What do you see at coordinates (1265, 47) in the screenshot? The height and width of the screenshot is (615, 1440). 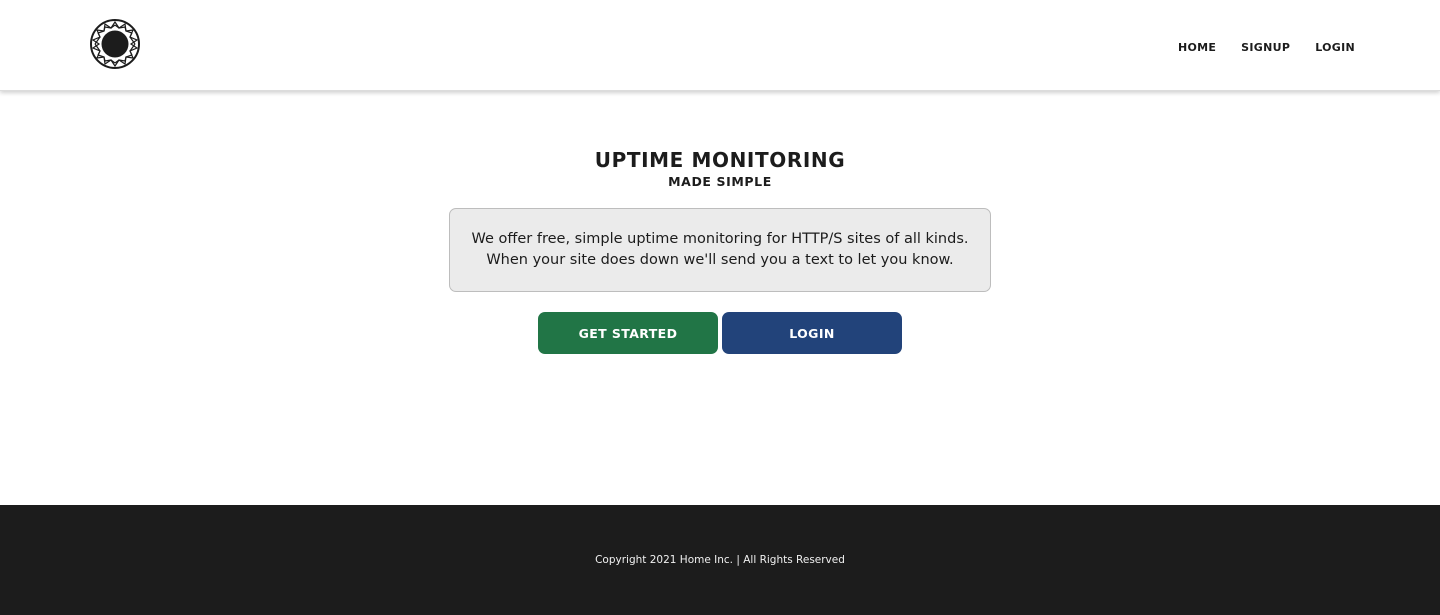 I see `nav-signup-link: SIGNUP` at bounding box center [1265, 47].